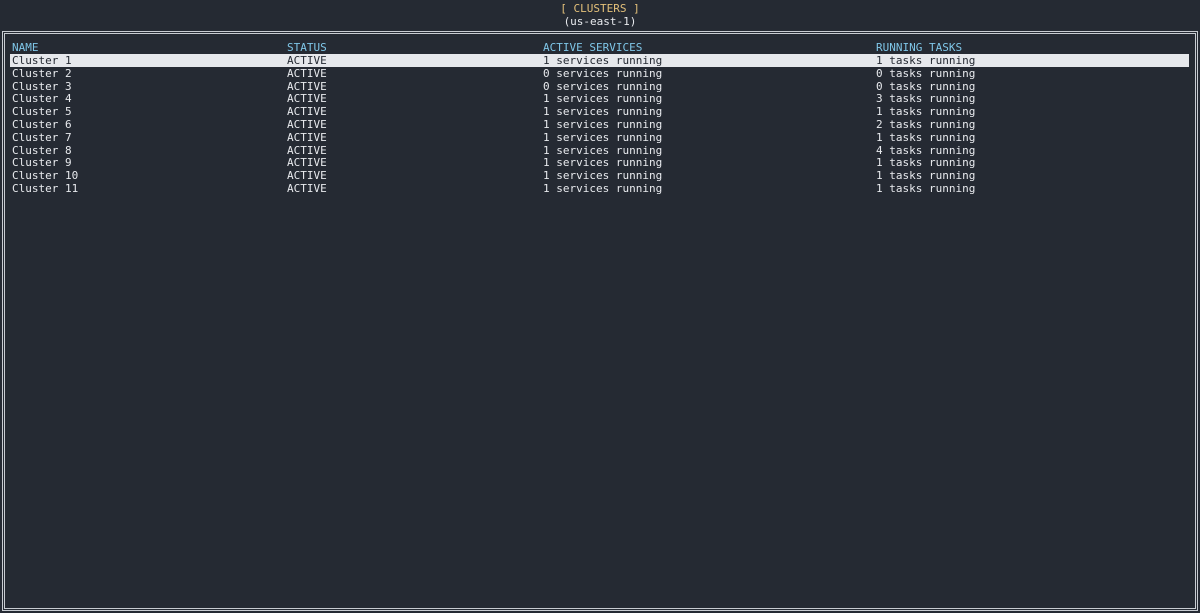 The image size is (1200, 613). Describe the element at coordinates (600, 21) in the screenshot. I see `region-label: (us-east-1)` at that location.